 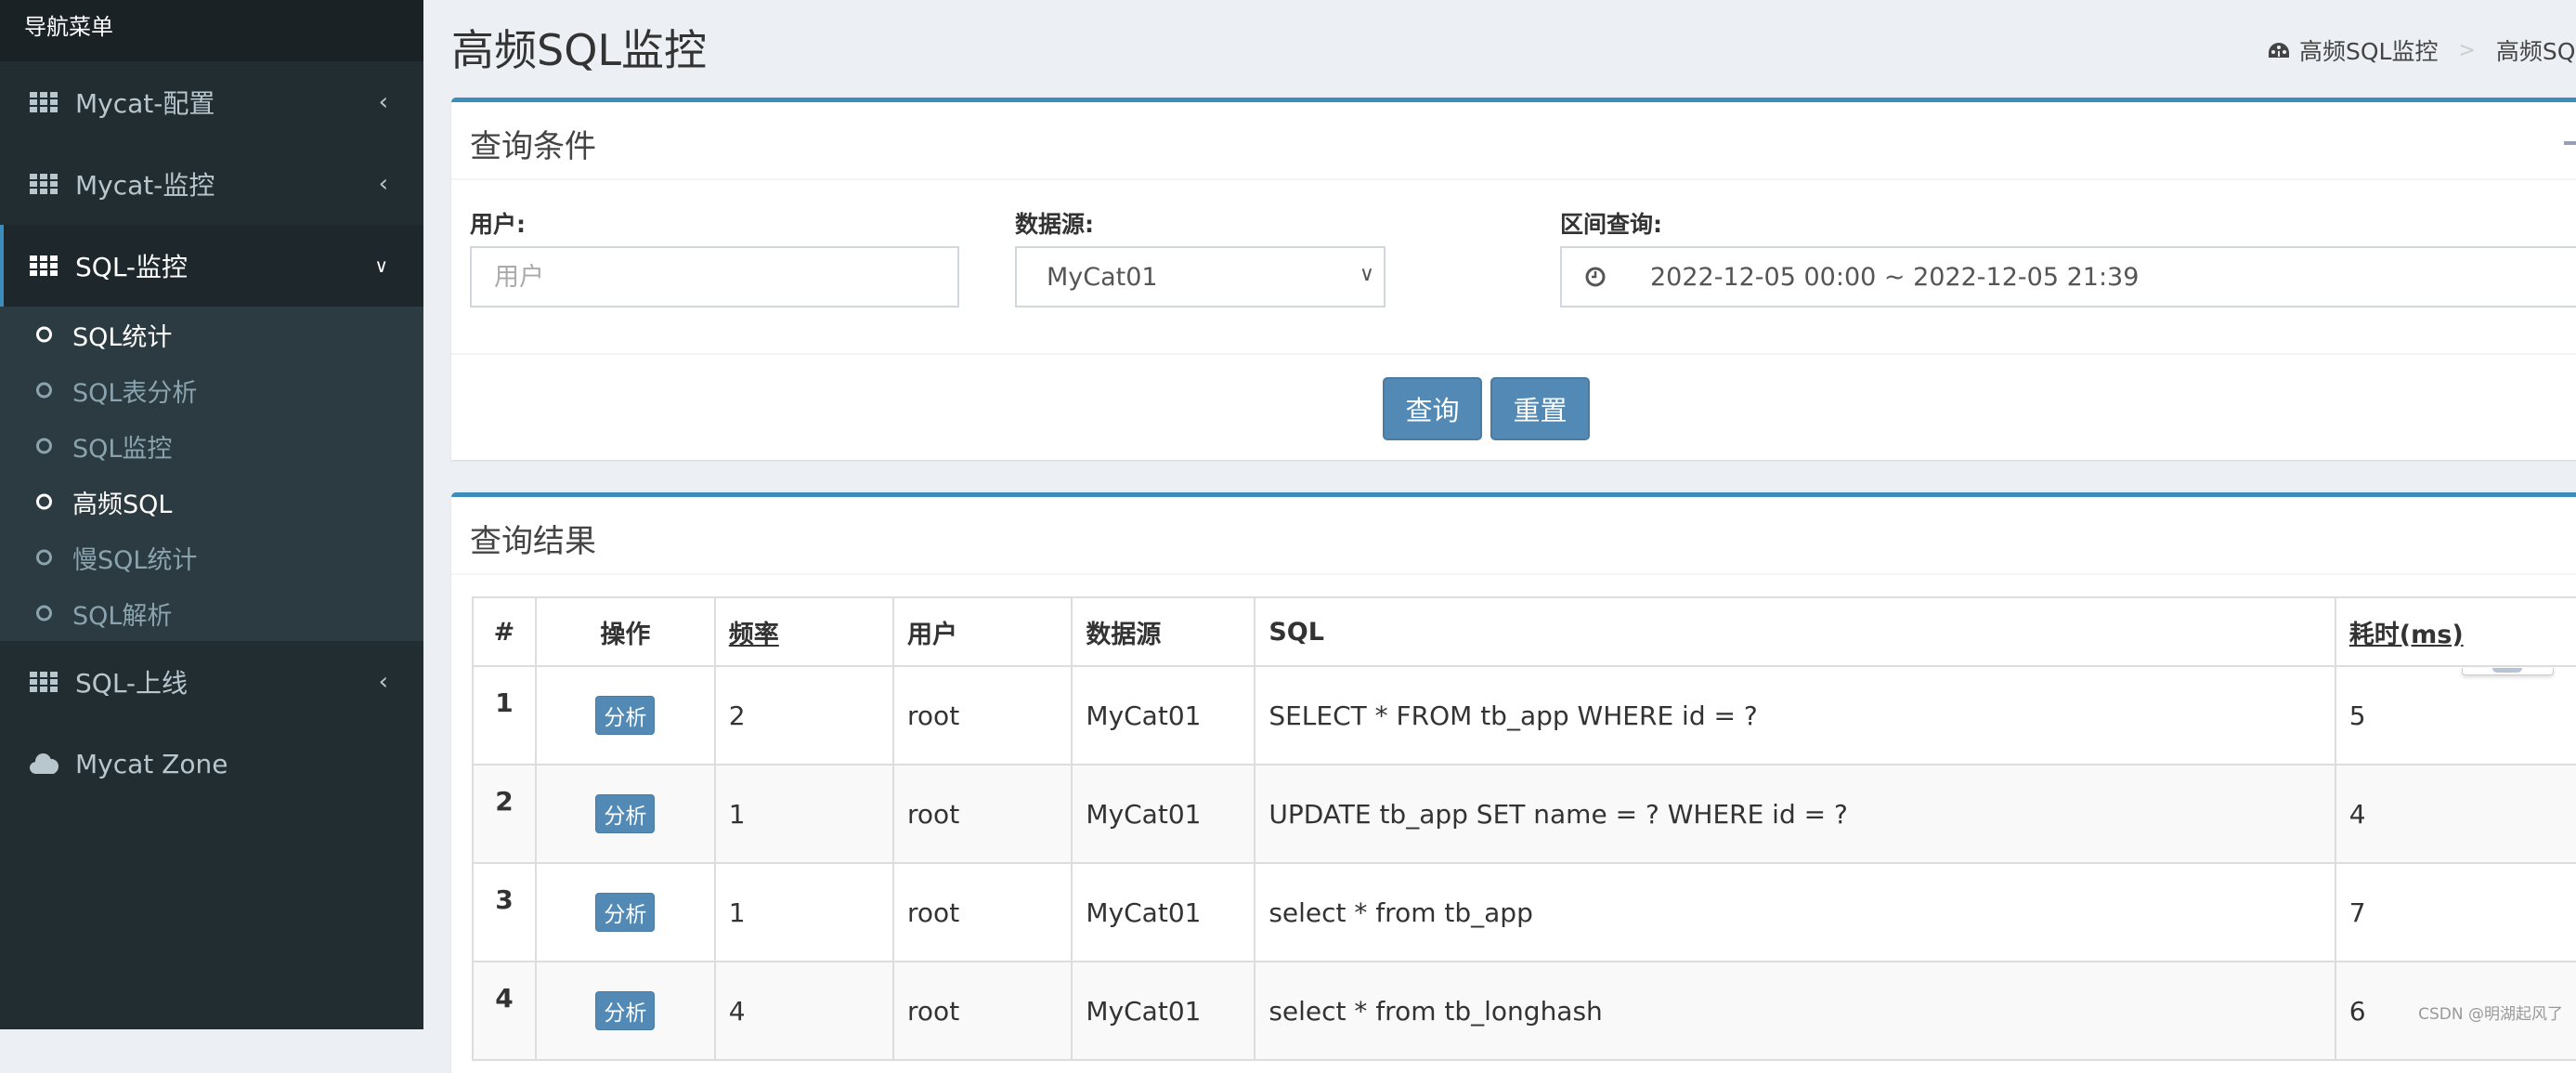 I want to click on reset-button: 重置, so click(x=1540, y=409).